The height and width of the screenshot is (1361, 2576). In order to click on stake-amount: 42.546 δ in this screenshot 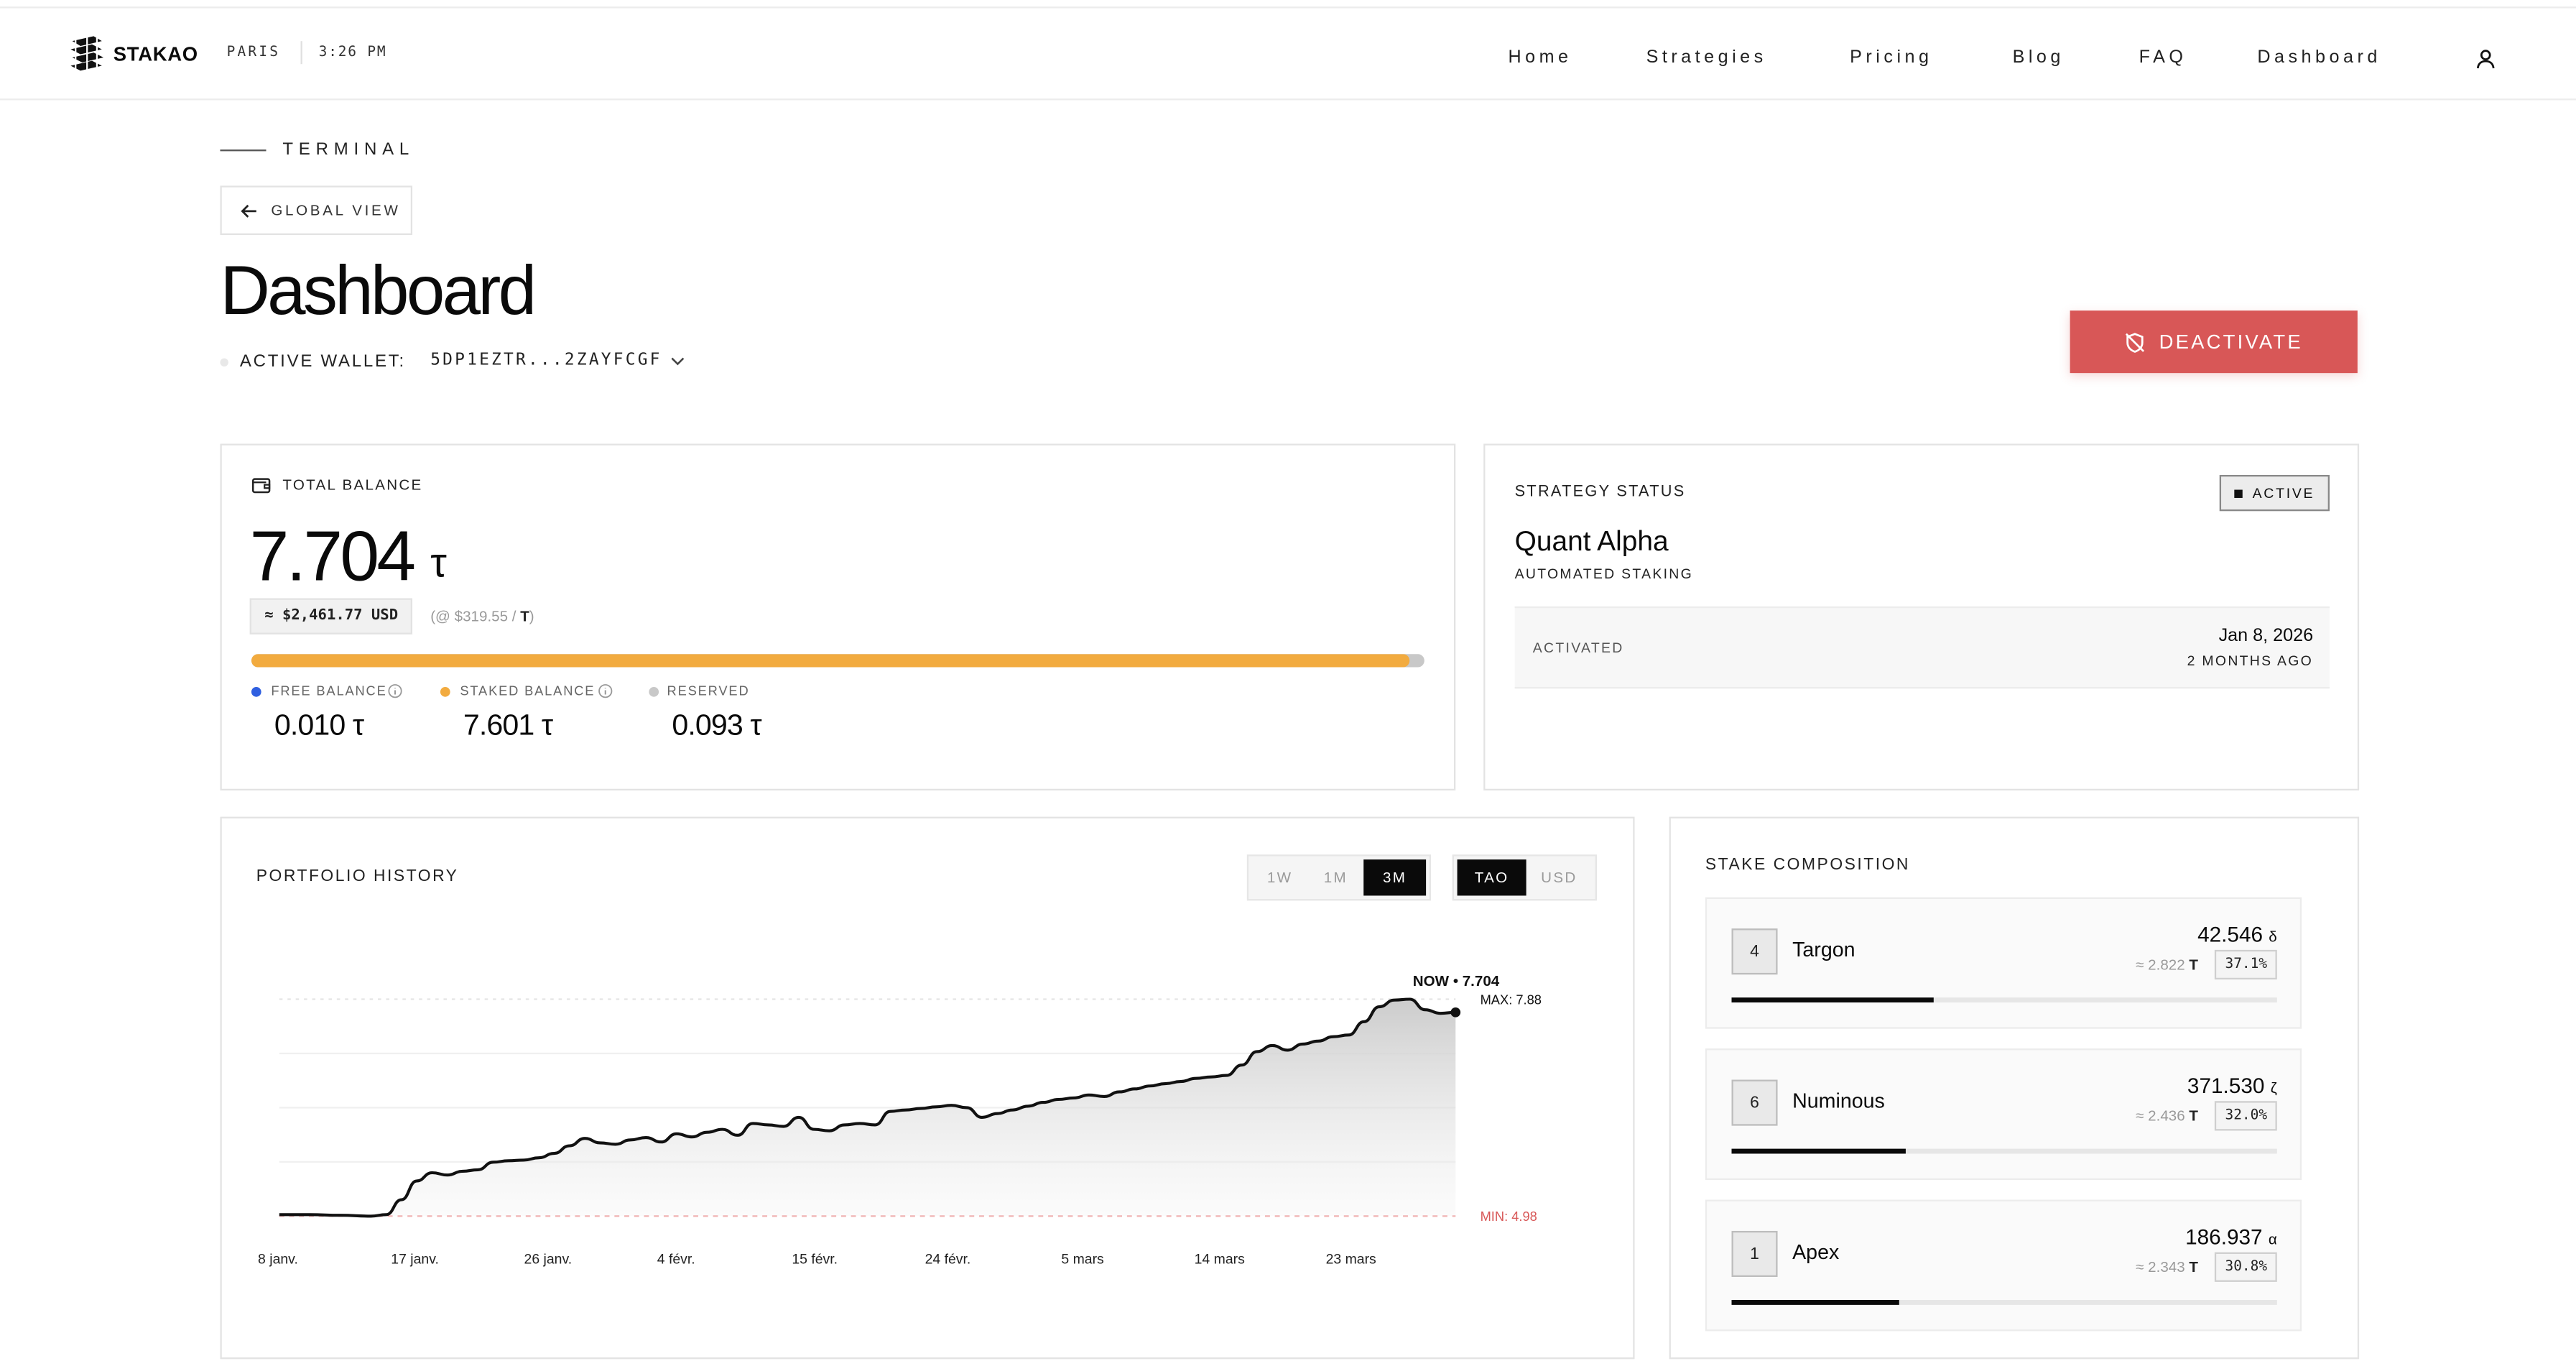, I will do `click(2237, 934)`.